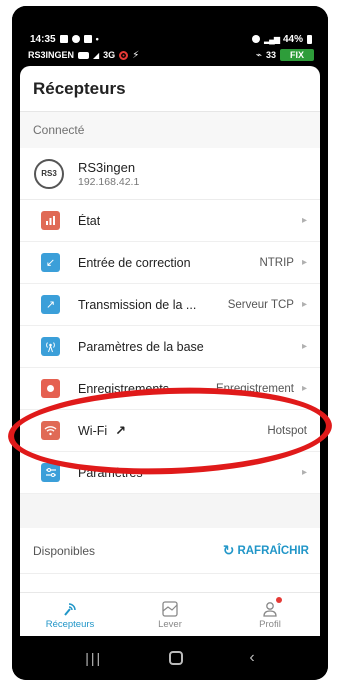  Describe the element at coordinates (272, 39) in the screenshot. I see `signal-icon: ▂▄▆` at that location.